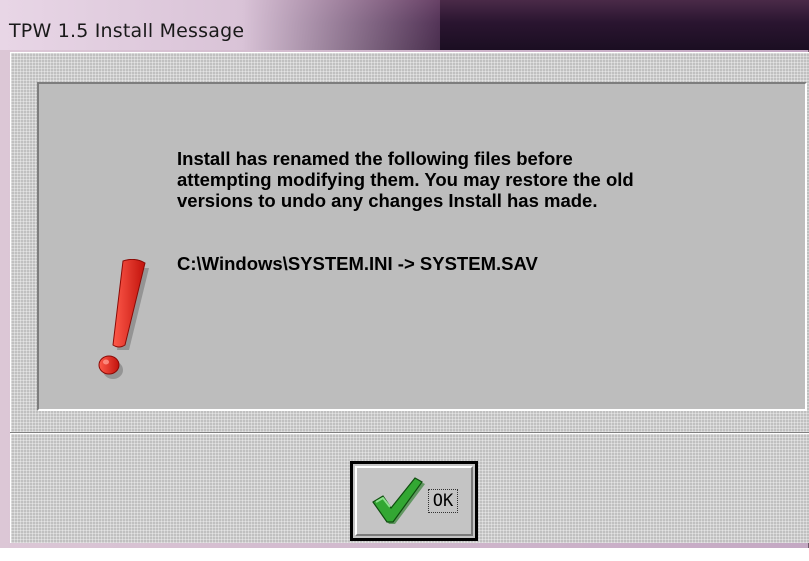  I want to click on title-bar: TPW 1.5 Install Message, so click(404, 25).